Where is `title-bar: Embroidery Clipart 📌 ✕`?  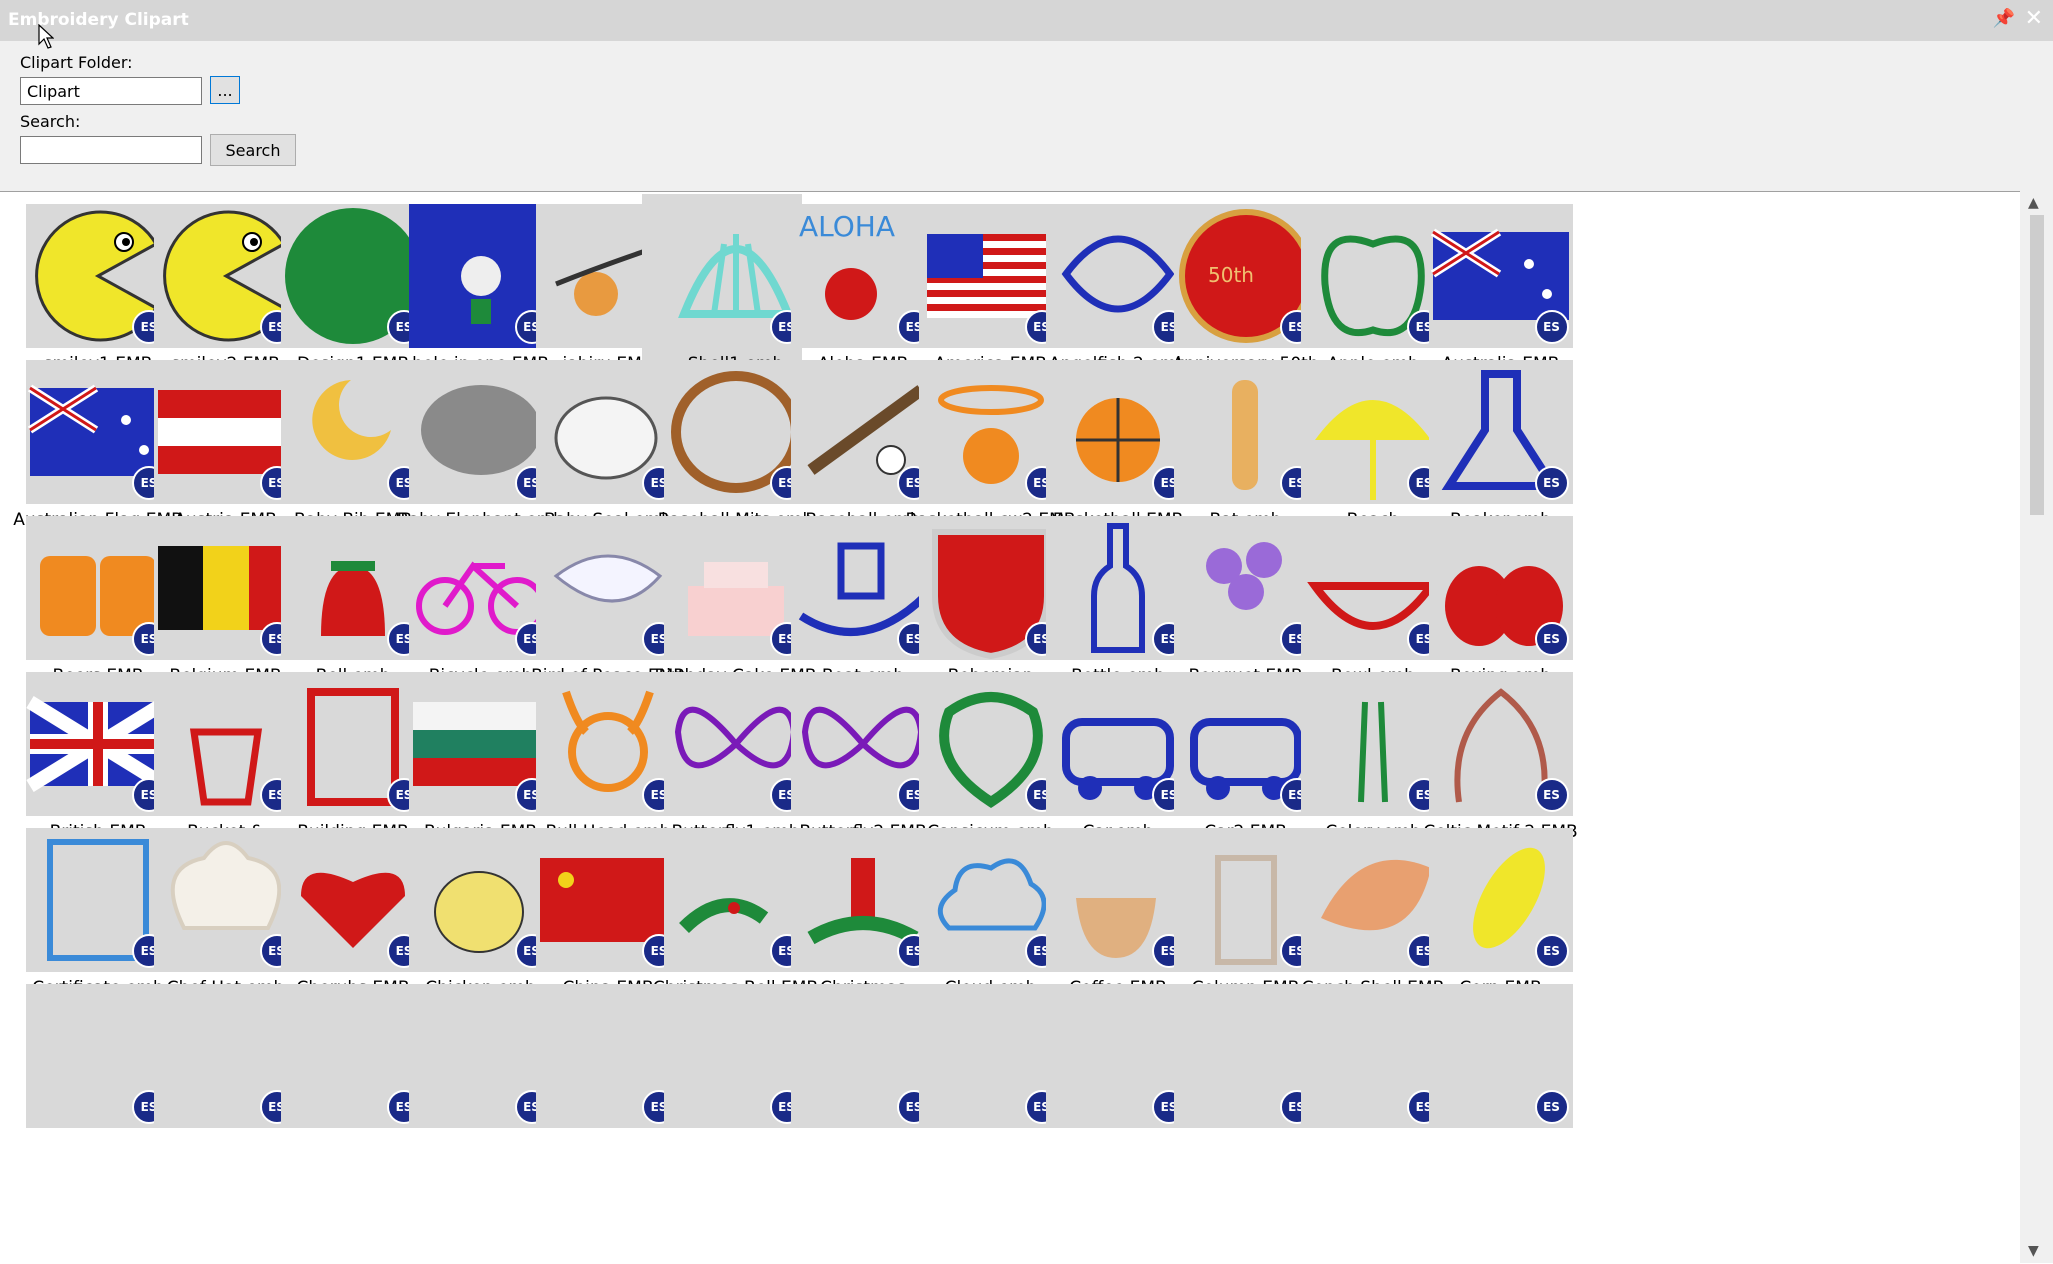
title-bar: Embroidery Clipart 📌 ✕ is located at coordinates (1026, 20).